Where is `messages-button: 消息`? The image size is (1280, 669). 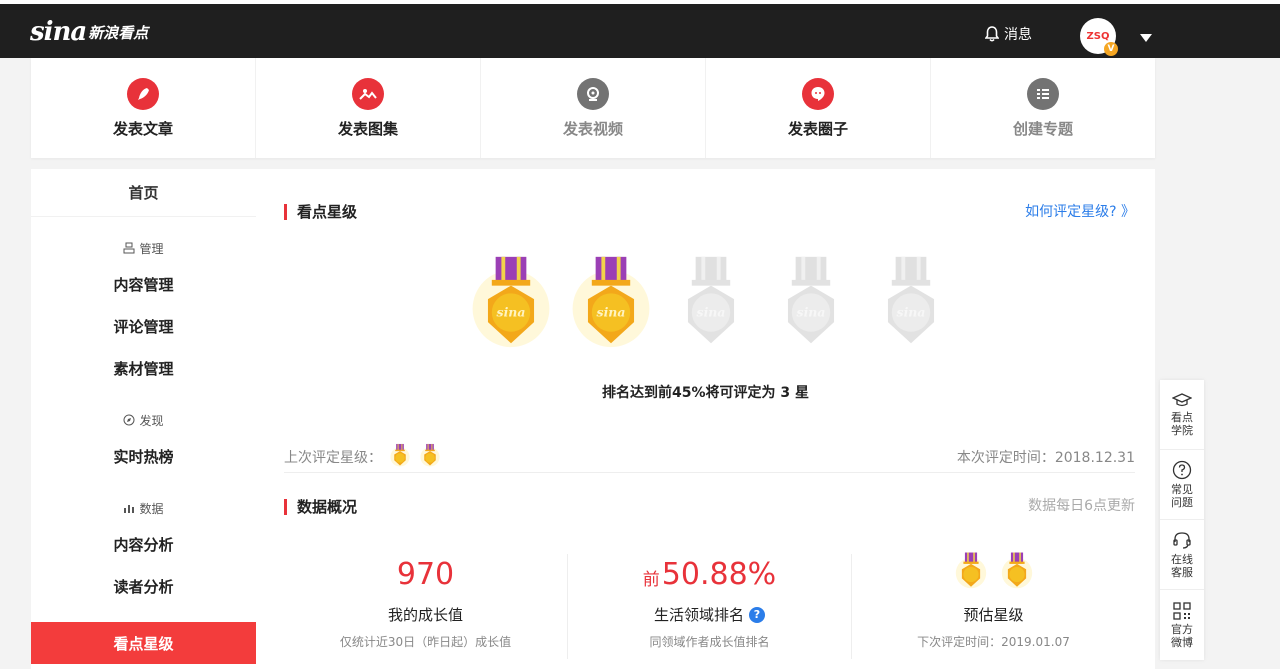
messages-button: 消息 is located at coordinates (1008, 34).